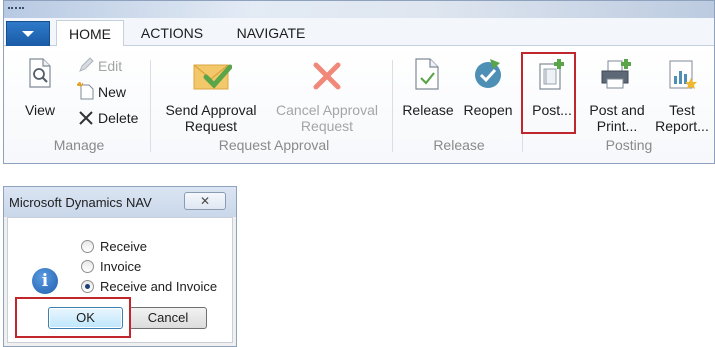  Describe the element at coordinates (86, 118) in the screenshot. I see `delete-x-icon` at that location.